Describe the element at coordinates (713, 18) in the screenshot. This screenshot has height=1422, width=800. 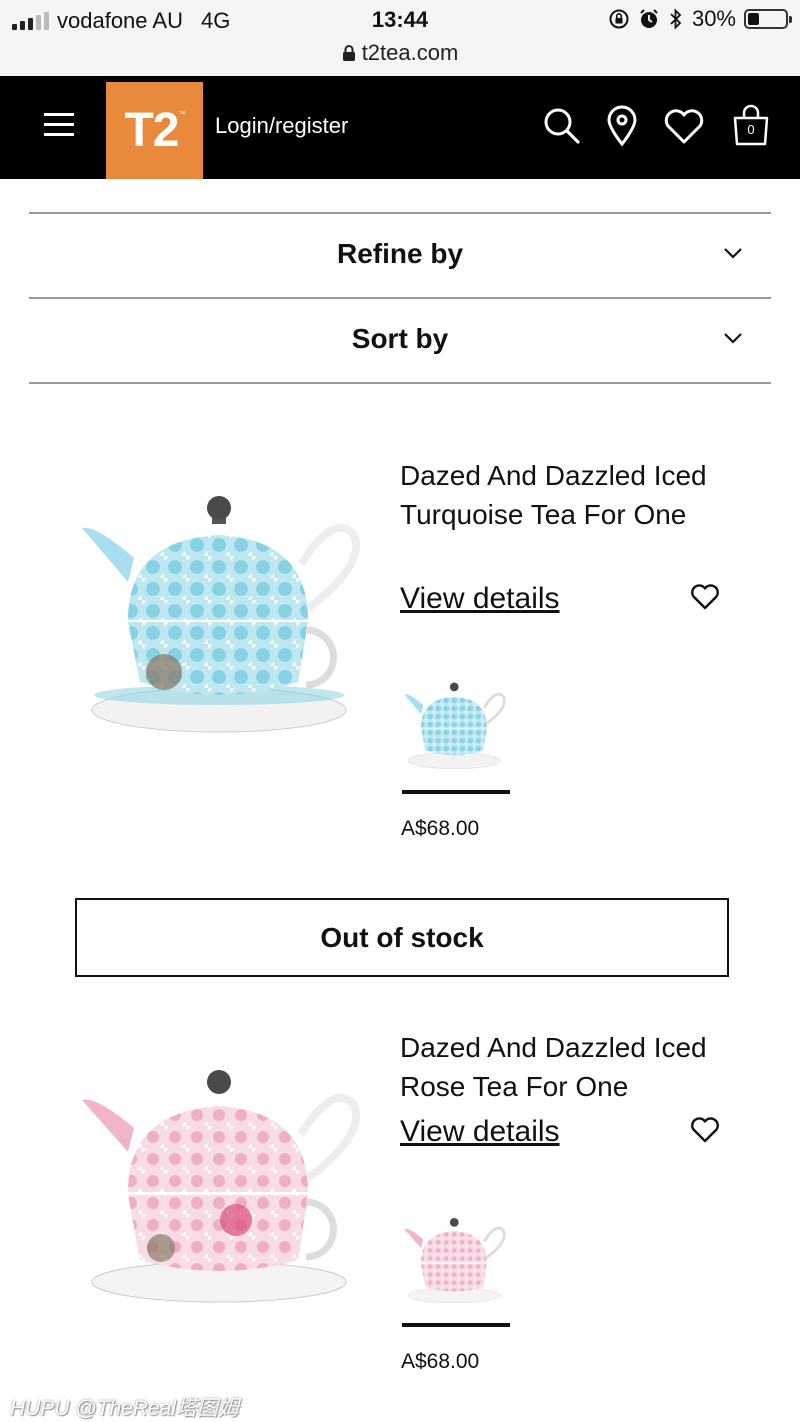
I see `battery-percent: 30%` at that location.